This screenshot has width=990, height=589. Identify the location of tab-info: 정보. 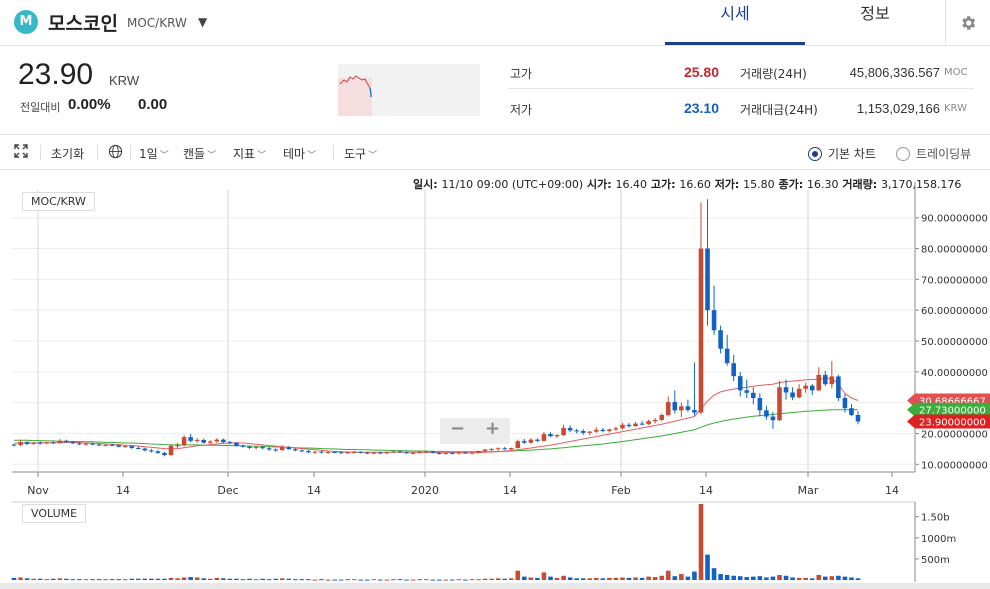
(875, 22).